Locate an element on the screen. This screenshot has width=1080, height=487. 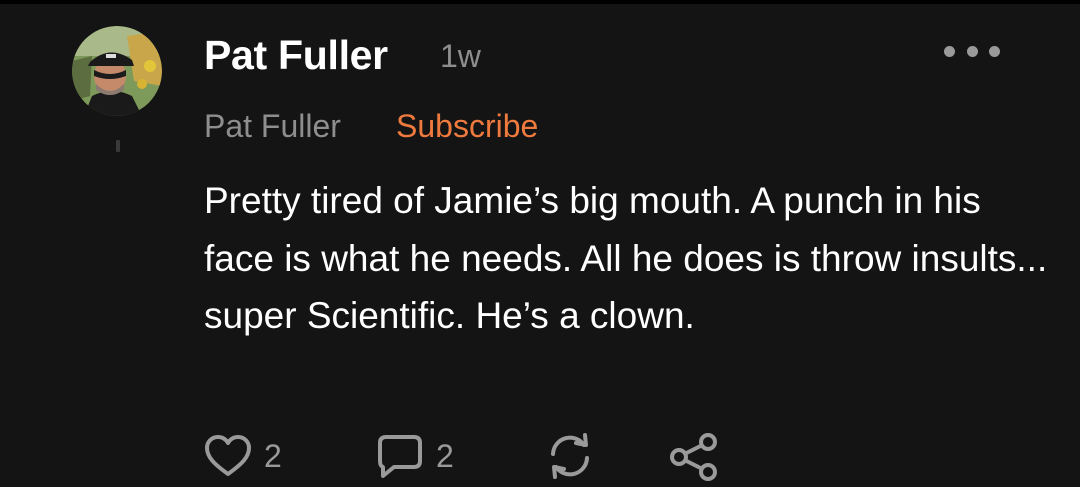
reply-count: 2 is located at coordinates (445, 455).